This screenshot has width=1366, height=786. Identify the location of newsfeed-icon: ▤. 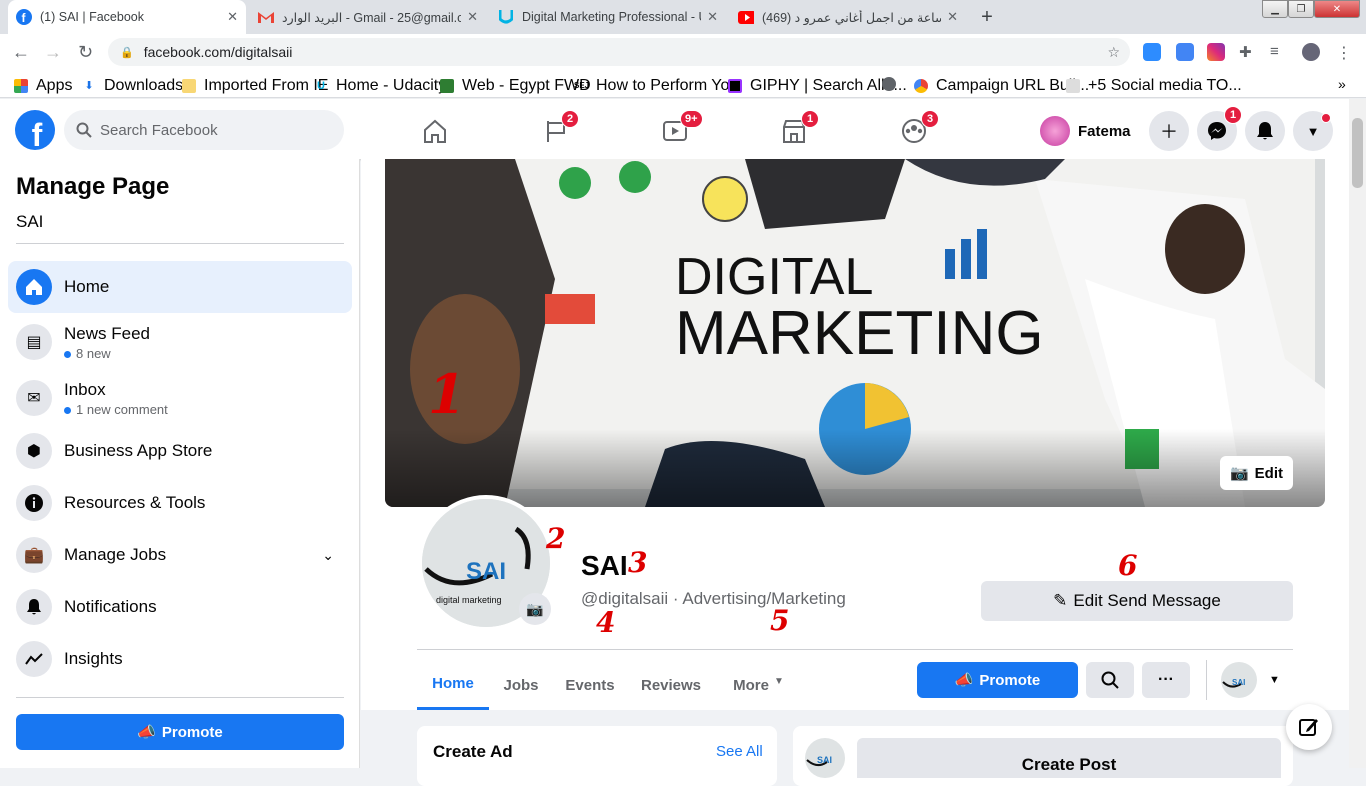
(34, 342).